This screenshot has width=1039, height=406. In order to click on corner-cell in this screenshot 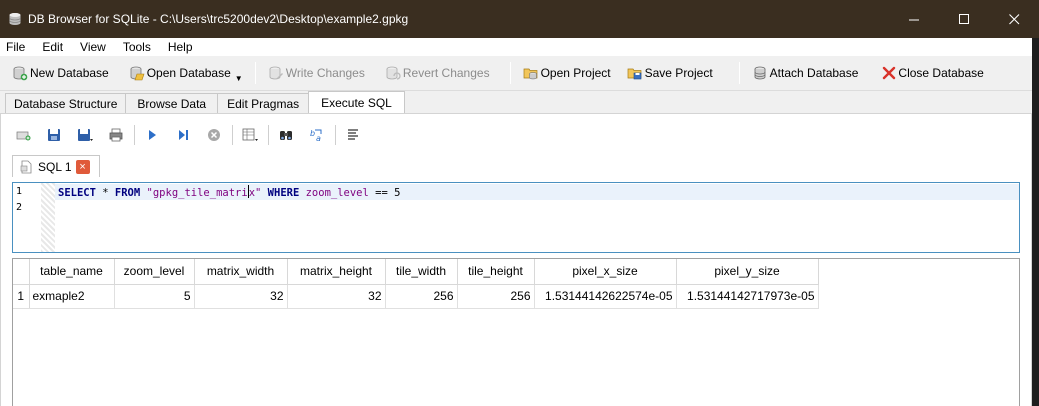, I will do `click(21, 272)`.